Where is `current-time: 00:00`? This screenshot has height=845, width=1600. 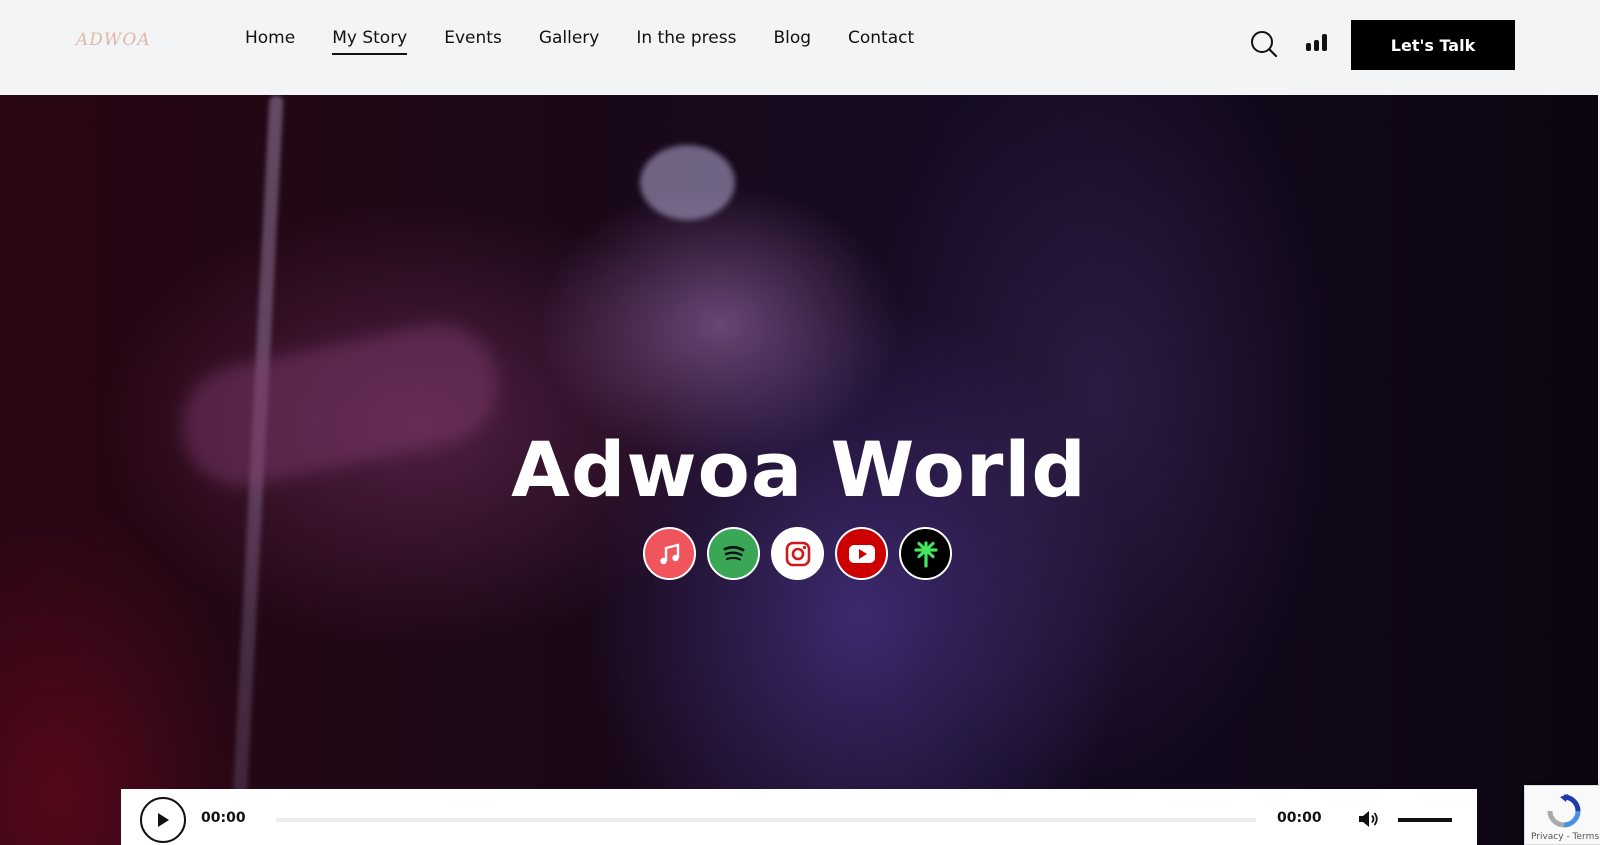 current-time: 00:00 is located at coordinates (223, 818).